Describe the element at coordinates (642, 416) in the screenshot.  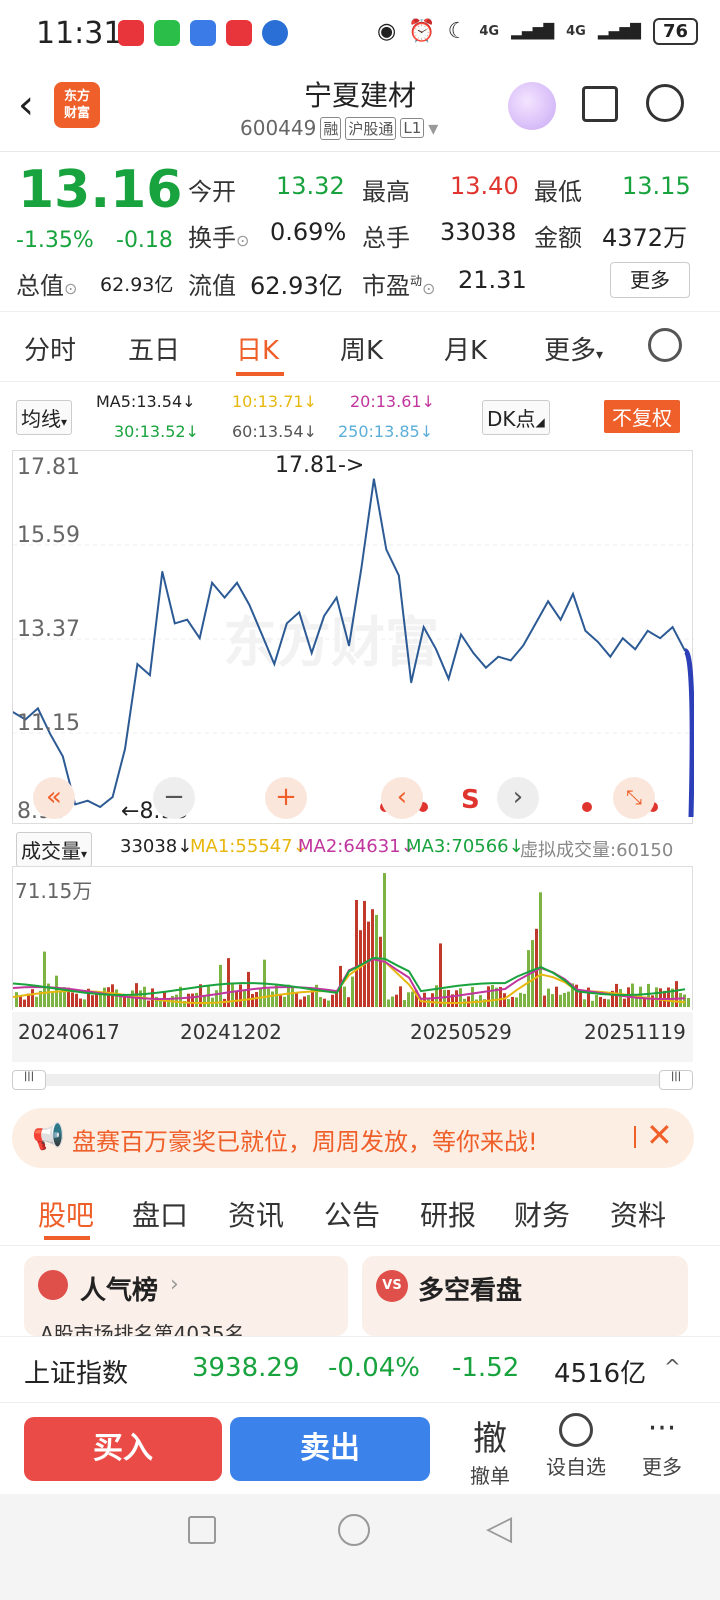
I see `adjust-type-button: 不复权` at that location.